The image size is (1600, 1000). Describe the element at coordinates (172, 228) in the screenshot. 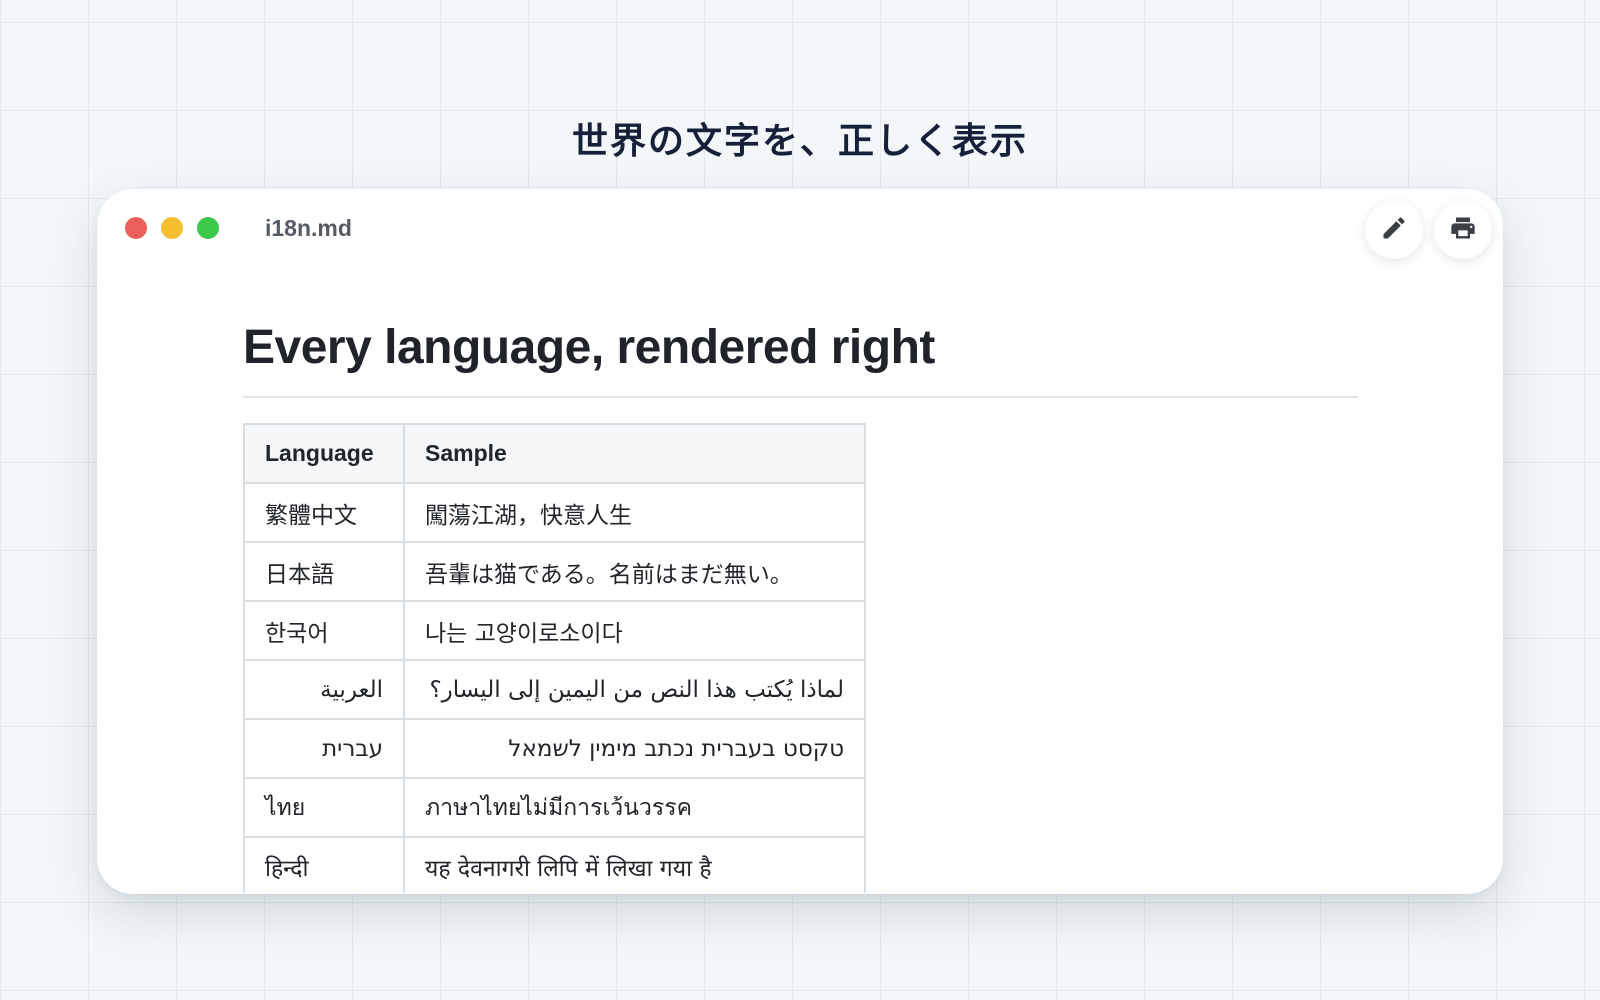

I see `window-minimize-button` at that location.